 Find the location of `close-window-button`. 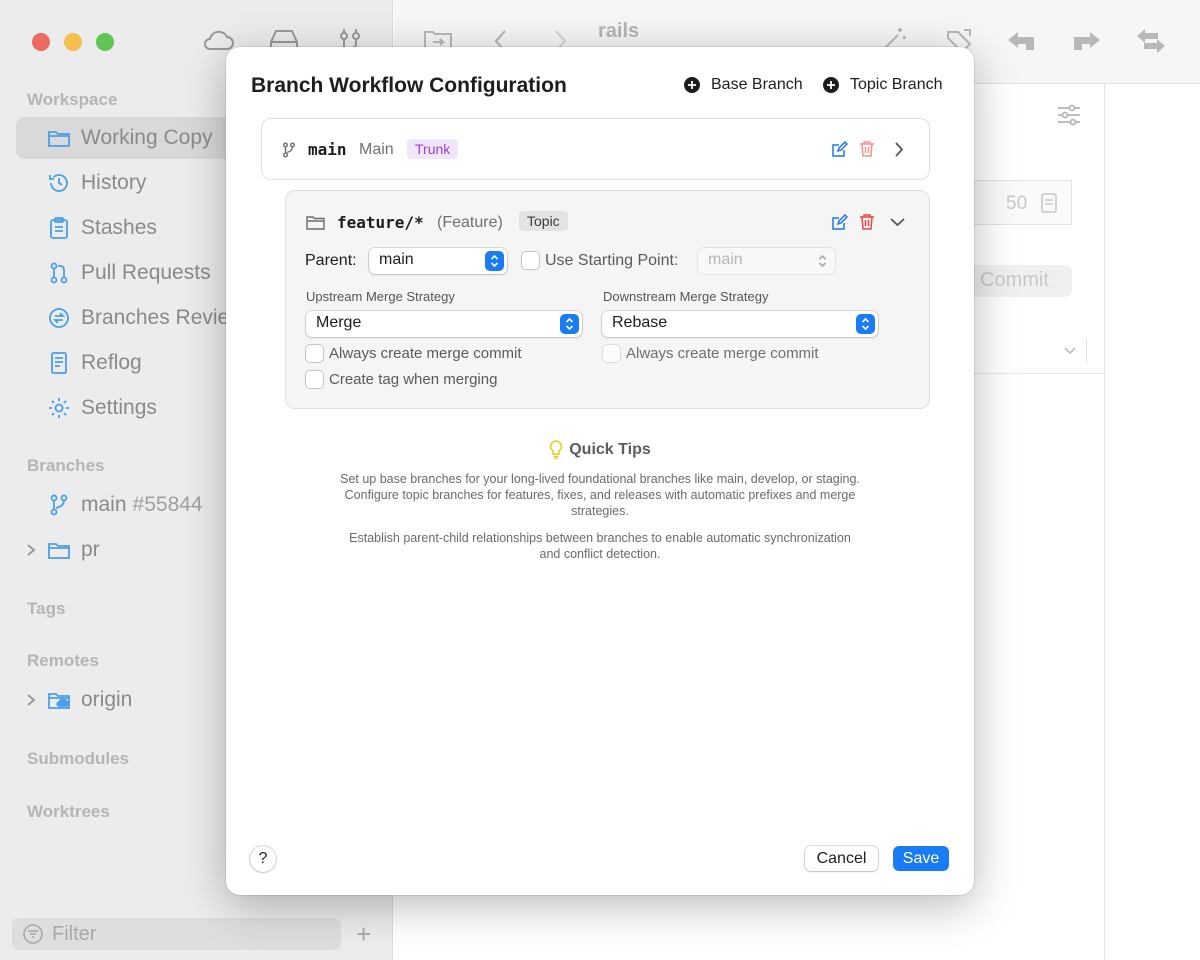

close-window-button is located at coordinates (41, 42).